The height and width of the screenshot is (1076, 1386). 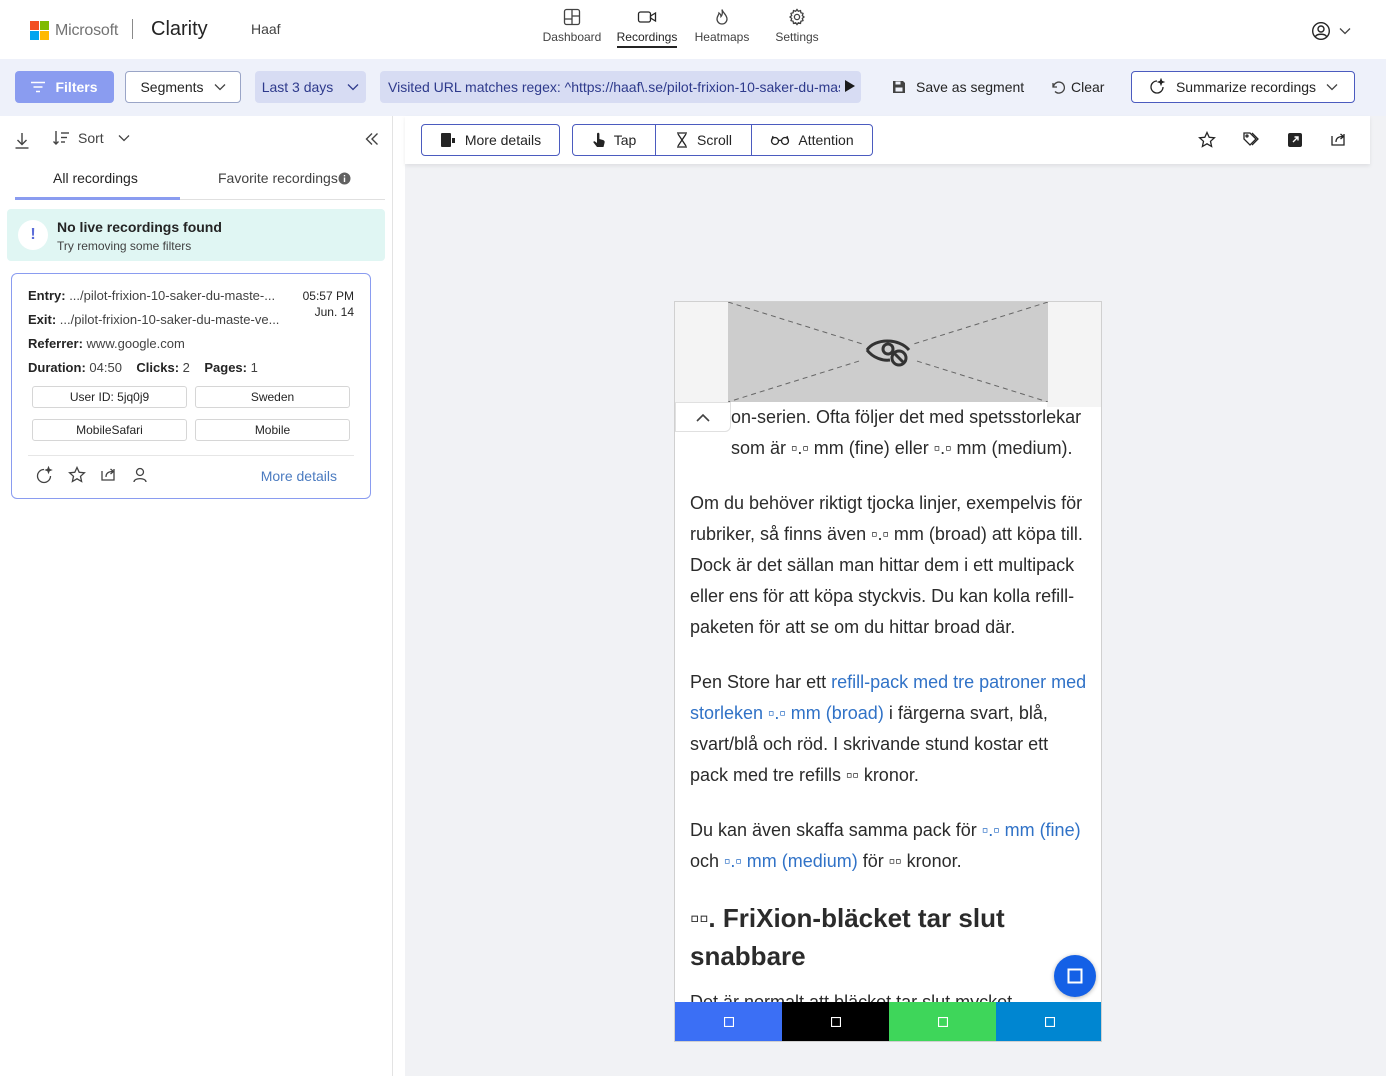 What do you see at coordinates (105, 367) in the screenshot?
I see `duration-value: 04:50` at bounding box center [105, 367].